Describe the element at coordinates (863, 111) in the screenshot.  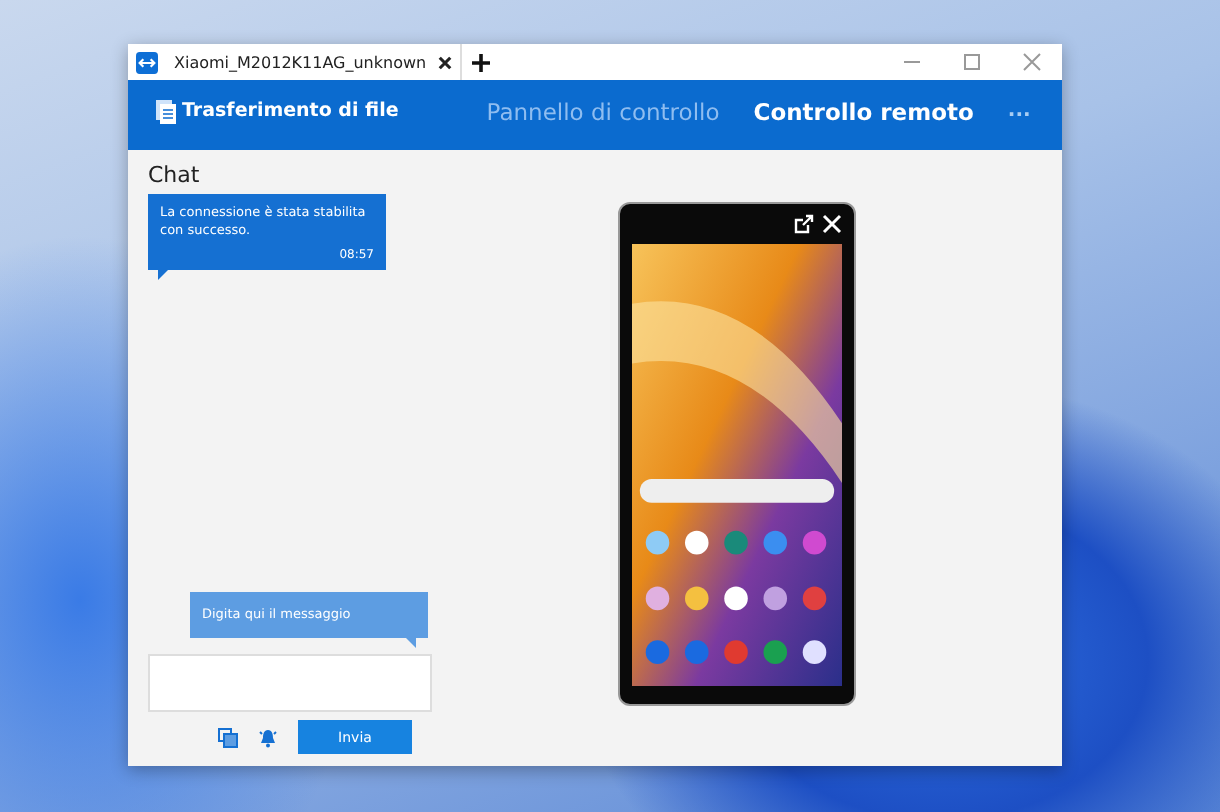
I see `nav-tab: Controllo remoto` at that location.